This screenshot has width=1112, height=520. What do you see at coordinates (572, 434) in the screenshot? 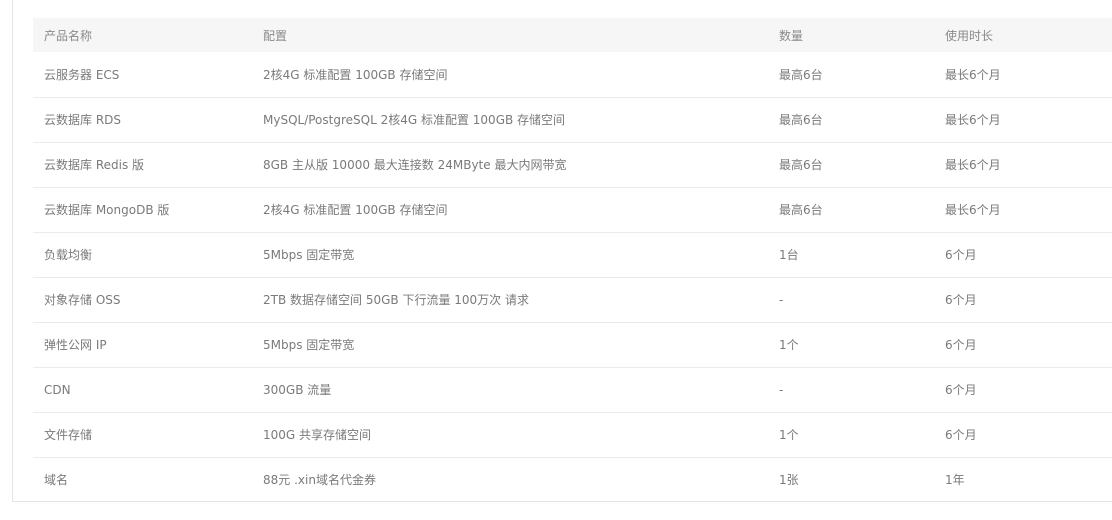
I see `table-row: 文件存储 100G 共享存储空间 1个 6个月` at bounding box center [572, 434].